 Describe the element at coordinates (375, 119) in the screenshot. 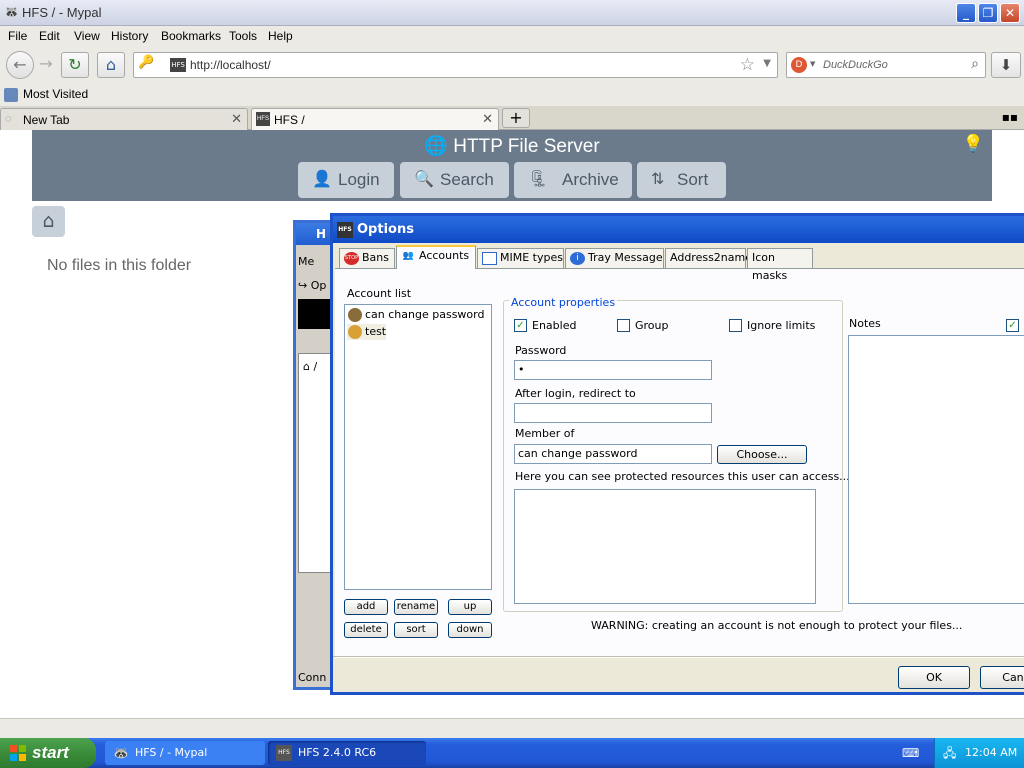

I see `tab-hfs: HFS HFS / ✕` at that location.